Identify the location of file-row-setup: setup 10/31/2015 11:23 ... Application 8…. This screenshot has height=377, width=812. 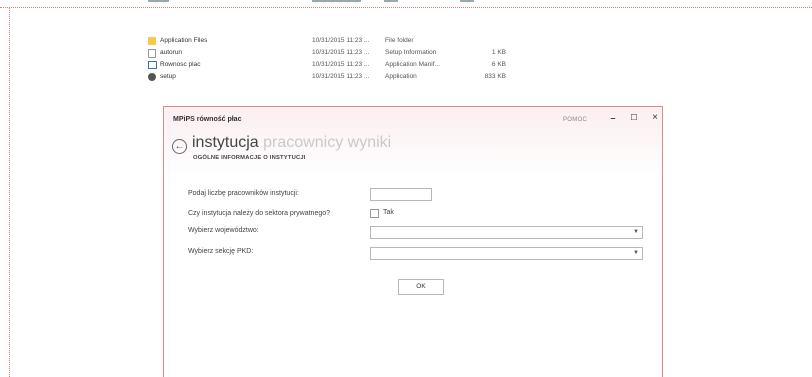
(333, 78).